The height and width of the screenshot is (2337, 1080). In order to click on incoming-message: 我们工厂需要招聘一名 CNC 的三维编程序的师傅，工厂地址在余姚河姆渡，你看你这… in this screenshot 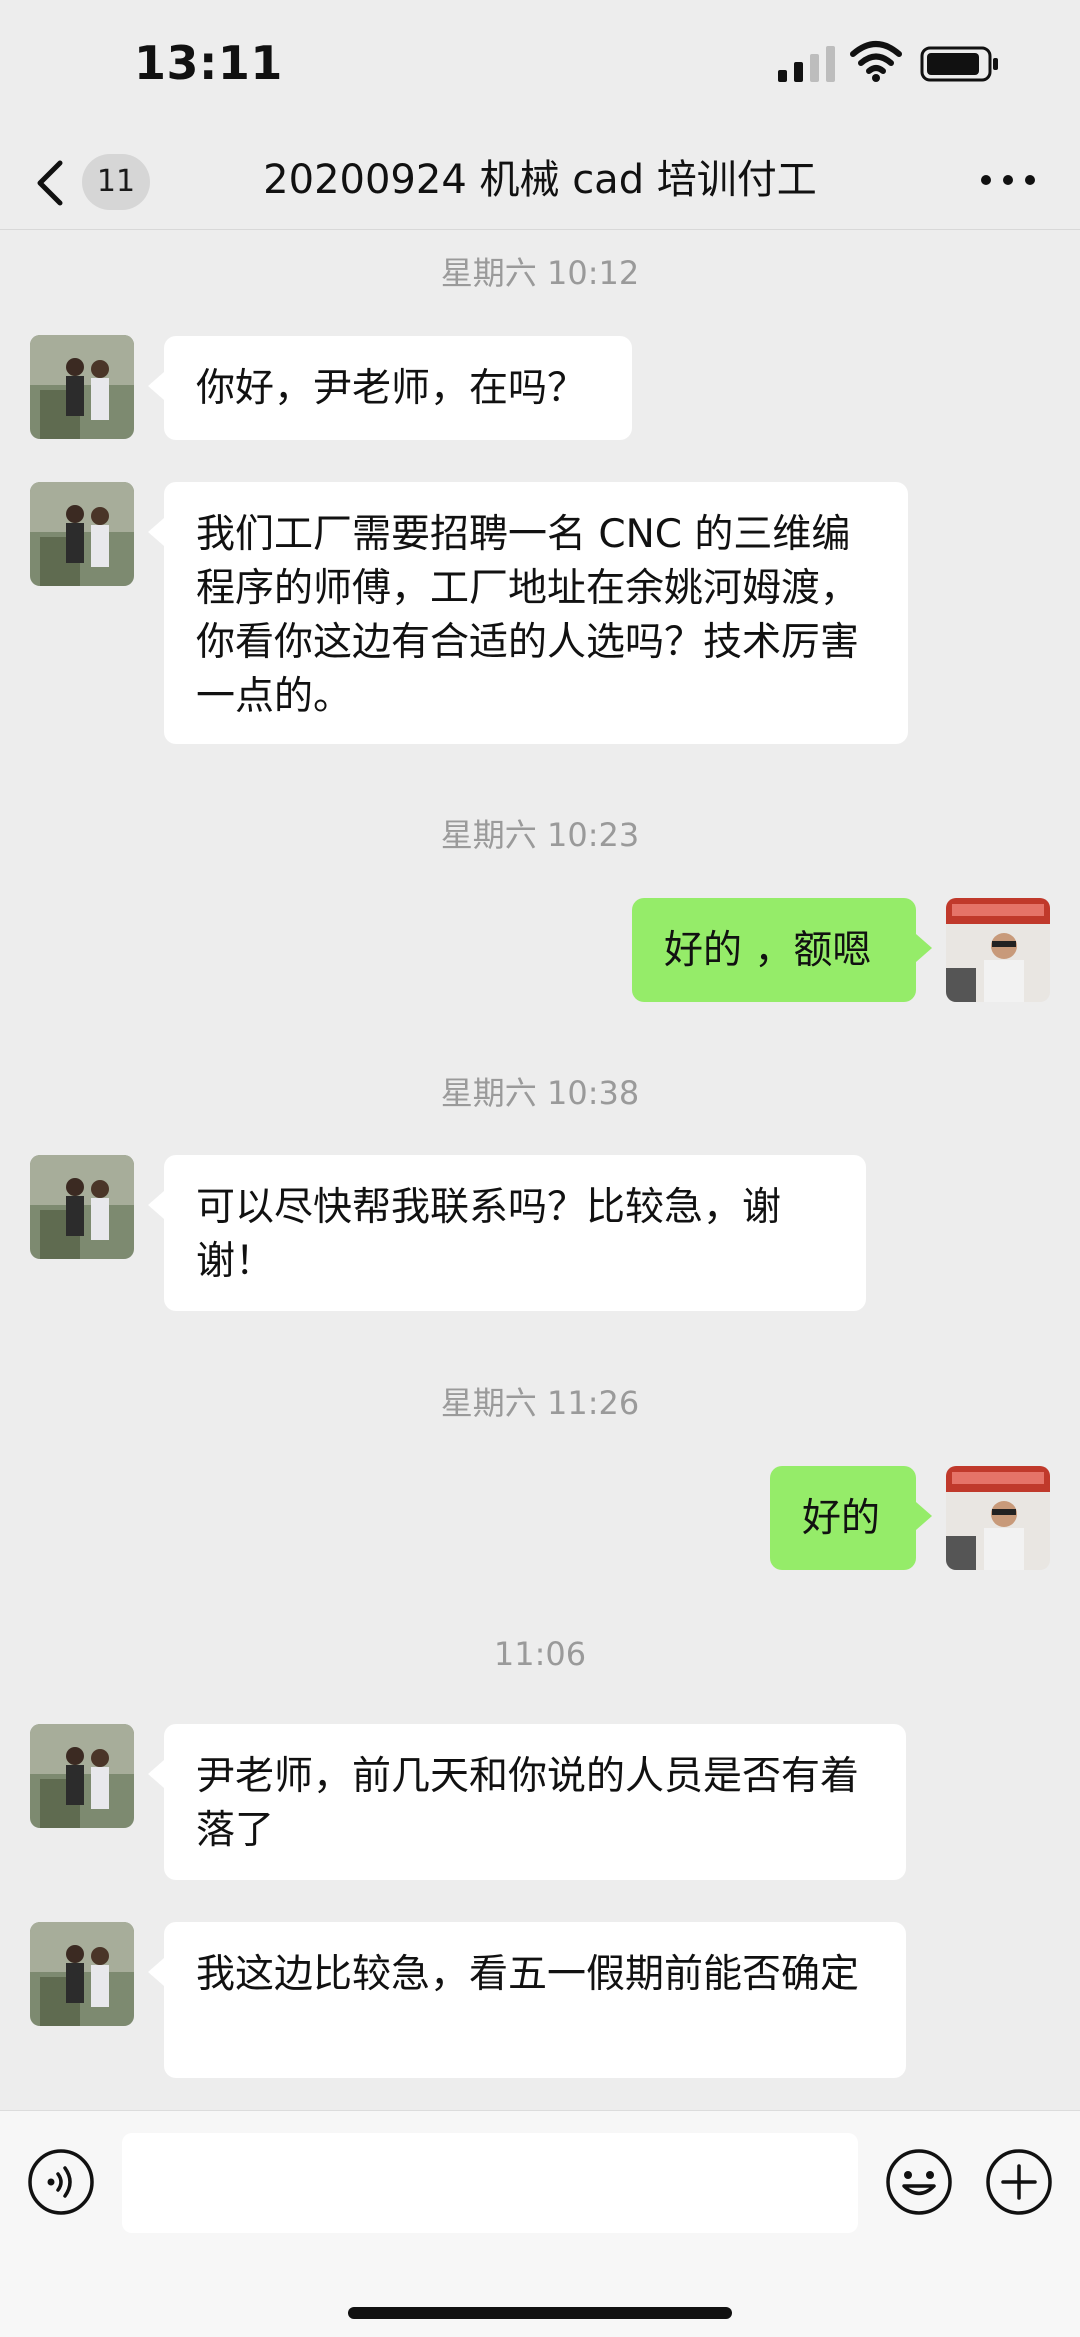, I will do `click(528, 613)`.